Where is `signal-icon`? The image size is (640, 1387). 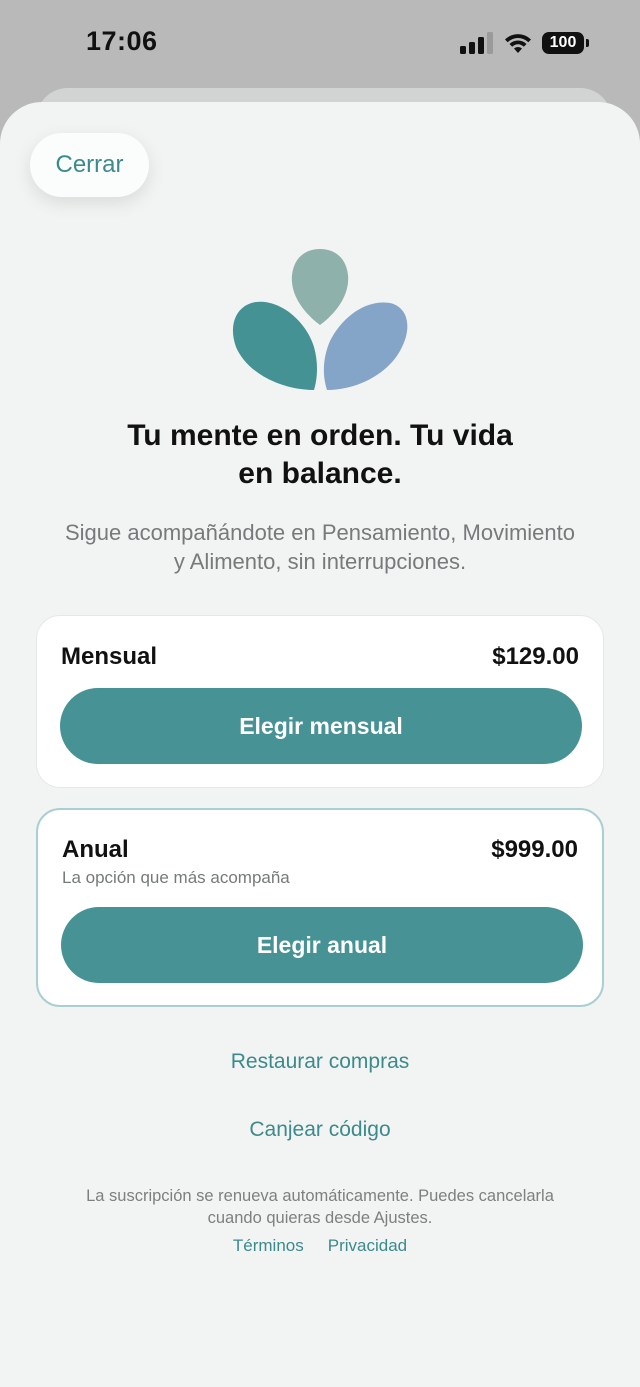 signal-icon is located at coordinates (476, 43).